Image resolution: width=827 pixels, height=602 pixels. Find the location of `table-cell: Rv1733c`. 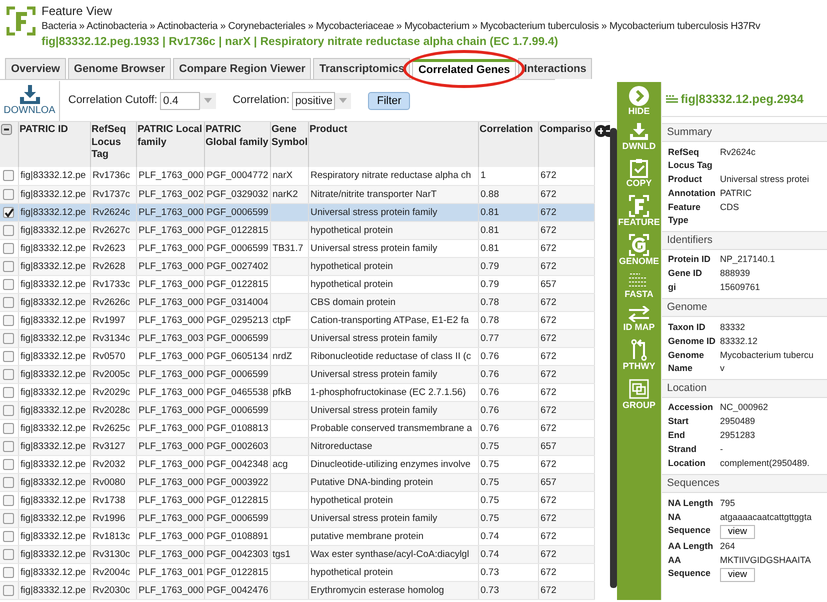

table-cell: Rv1733c is located at coordinates (111, 284).